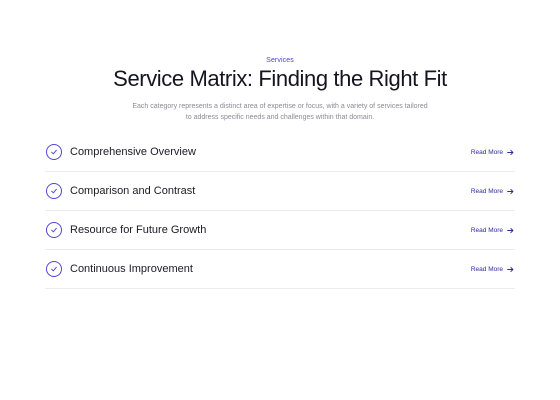 The width and height of the screenshot is (560, 400). Describe the element at coordinates (280, 60) in the screenshot. I see `section-eyebrow: Services` at that location.